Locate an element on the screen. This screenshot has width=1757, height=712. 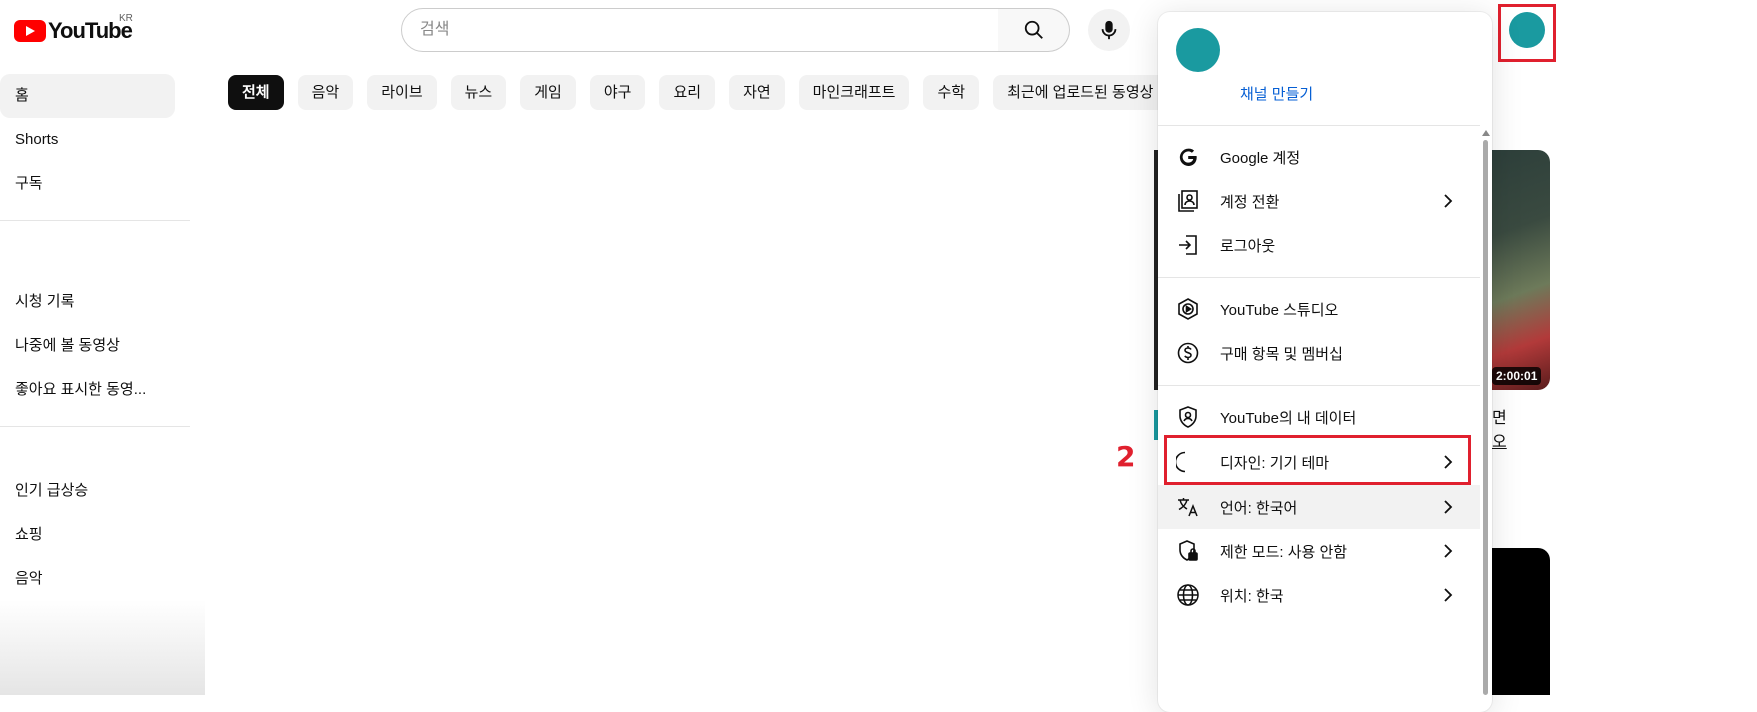
search-button is located at coordinates (1034, 30).